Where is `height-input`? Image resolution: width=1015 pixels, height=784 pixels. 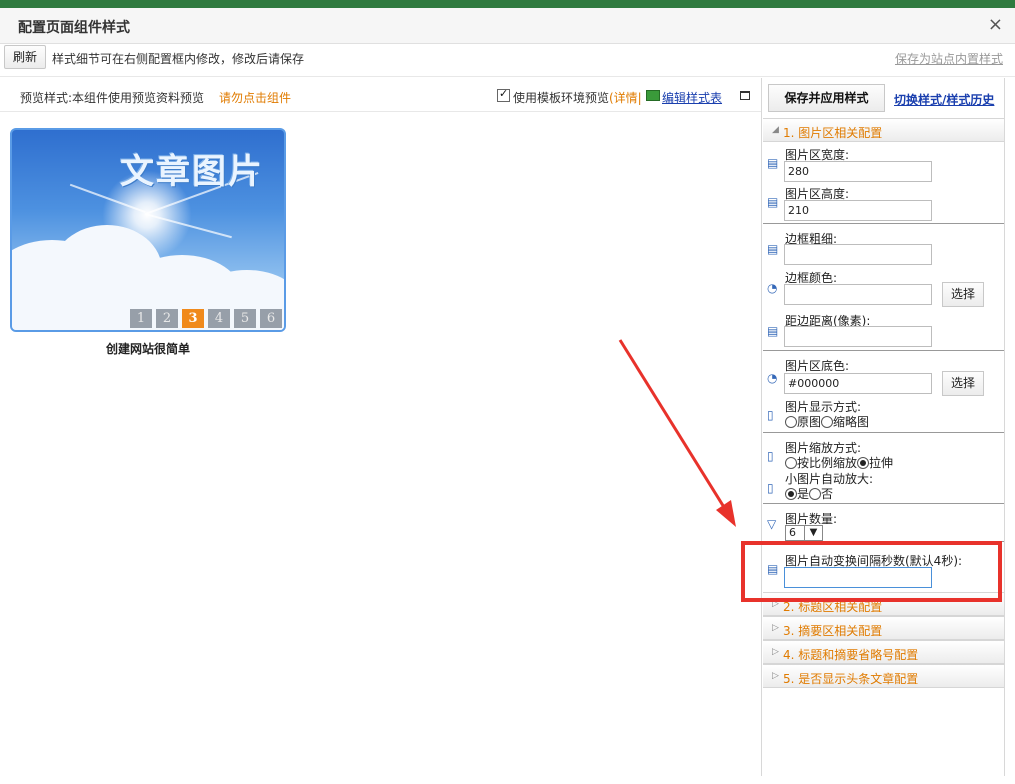 height-input is located at coordinates (858, 210).